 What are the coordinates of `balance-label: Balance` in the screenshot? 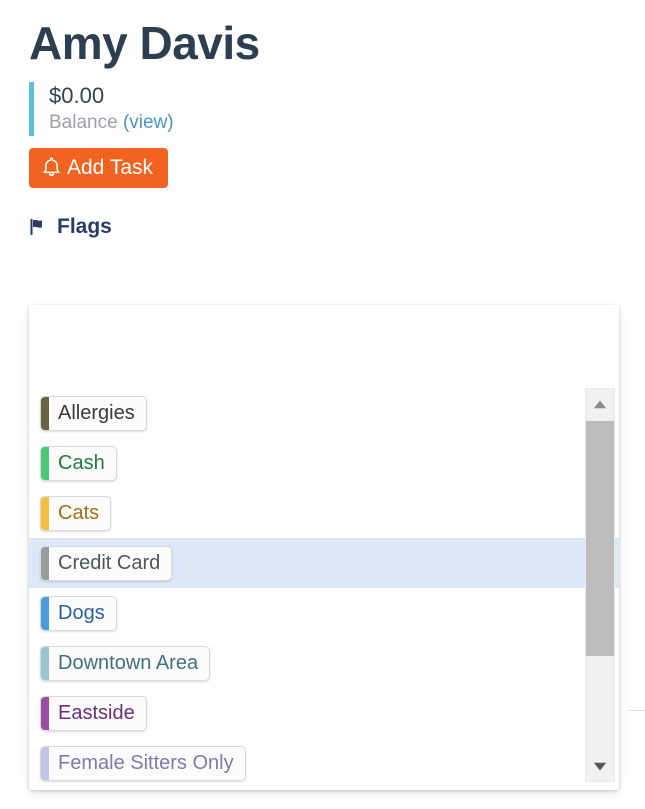 It's located at (83, 122).